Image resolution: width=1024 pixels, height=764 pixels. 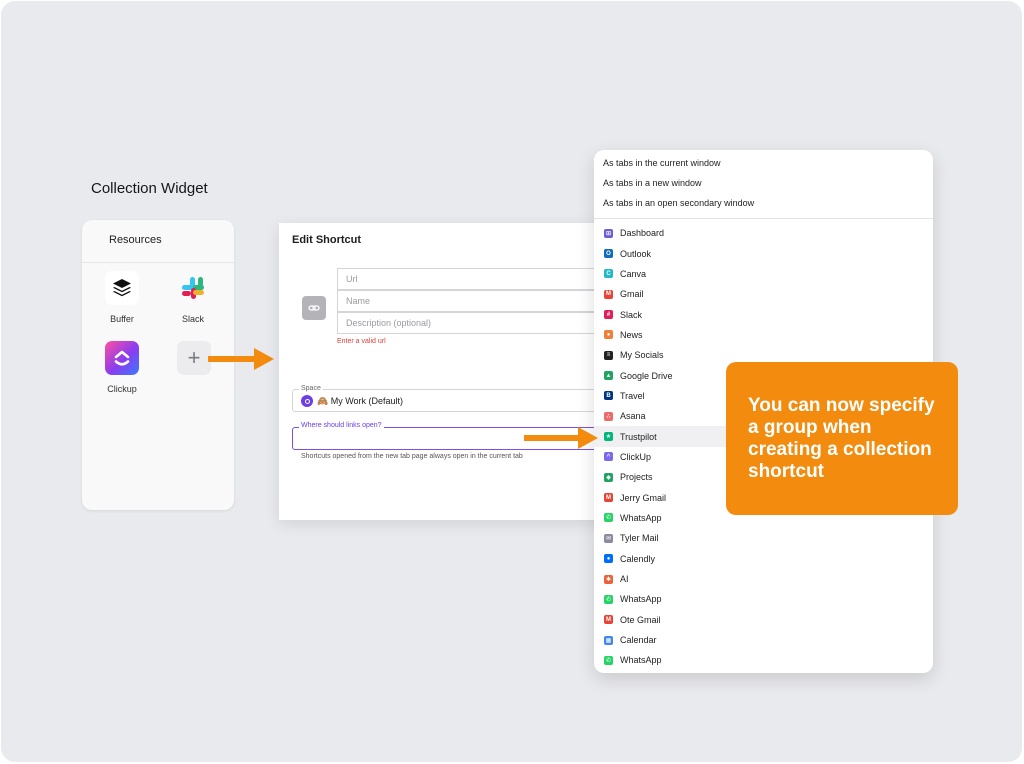 What do you see at coordinates (763, 218) in the screenshot?
I see `divider` at bounding box center [763, 218].